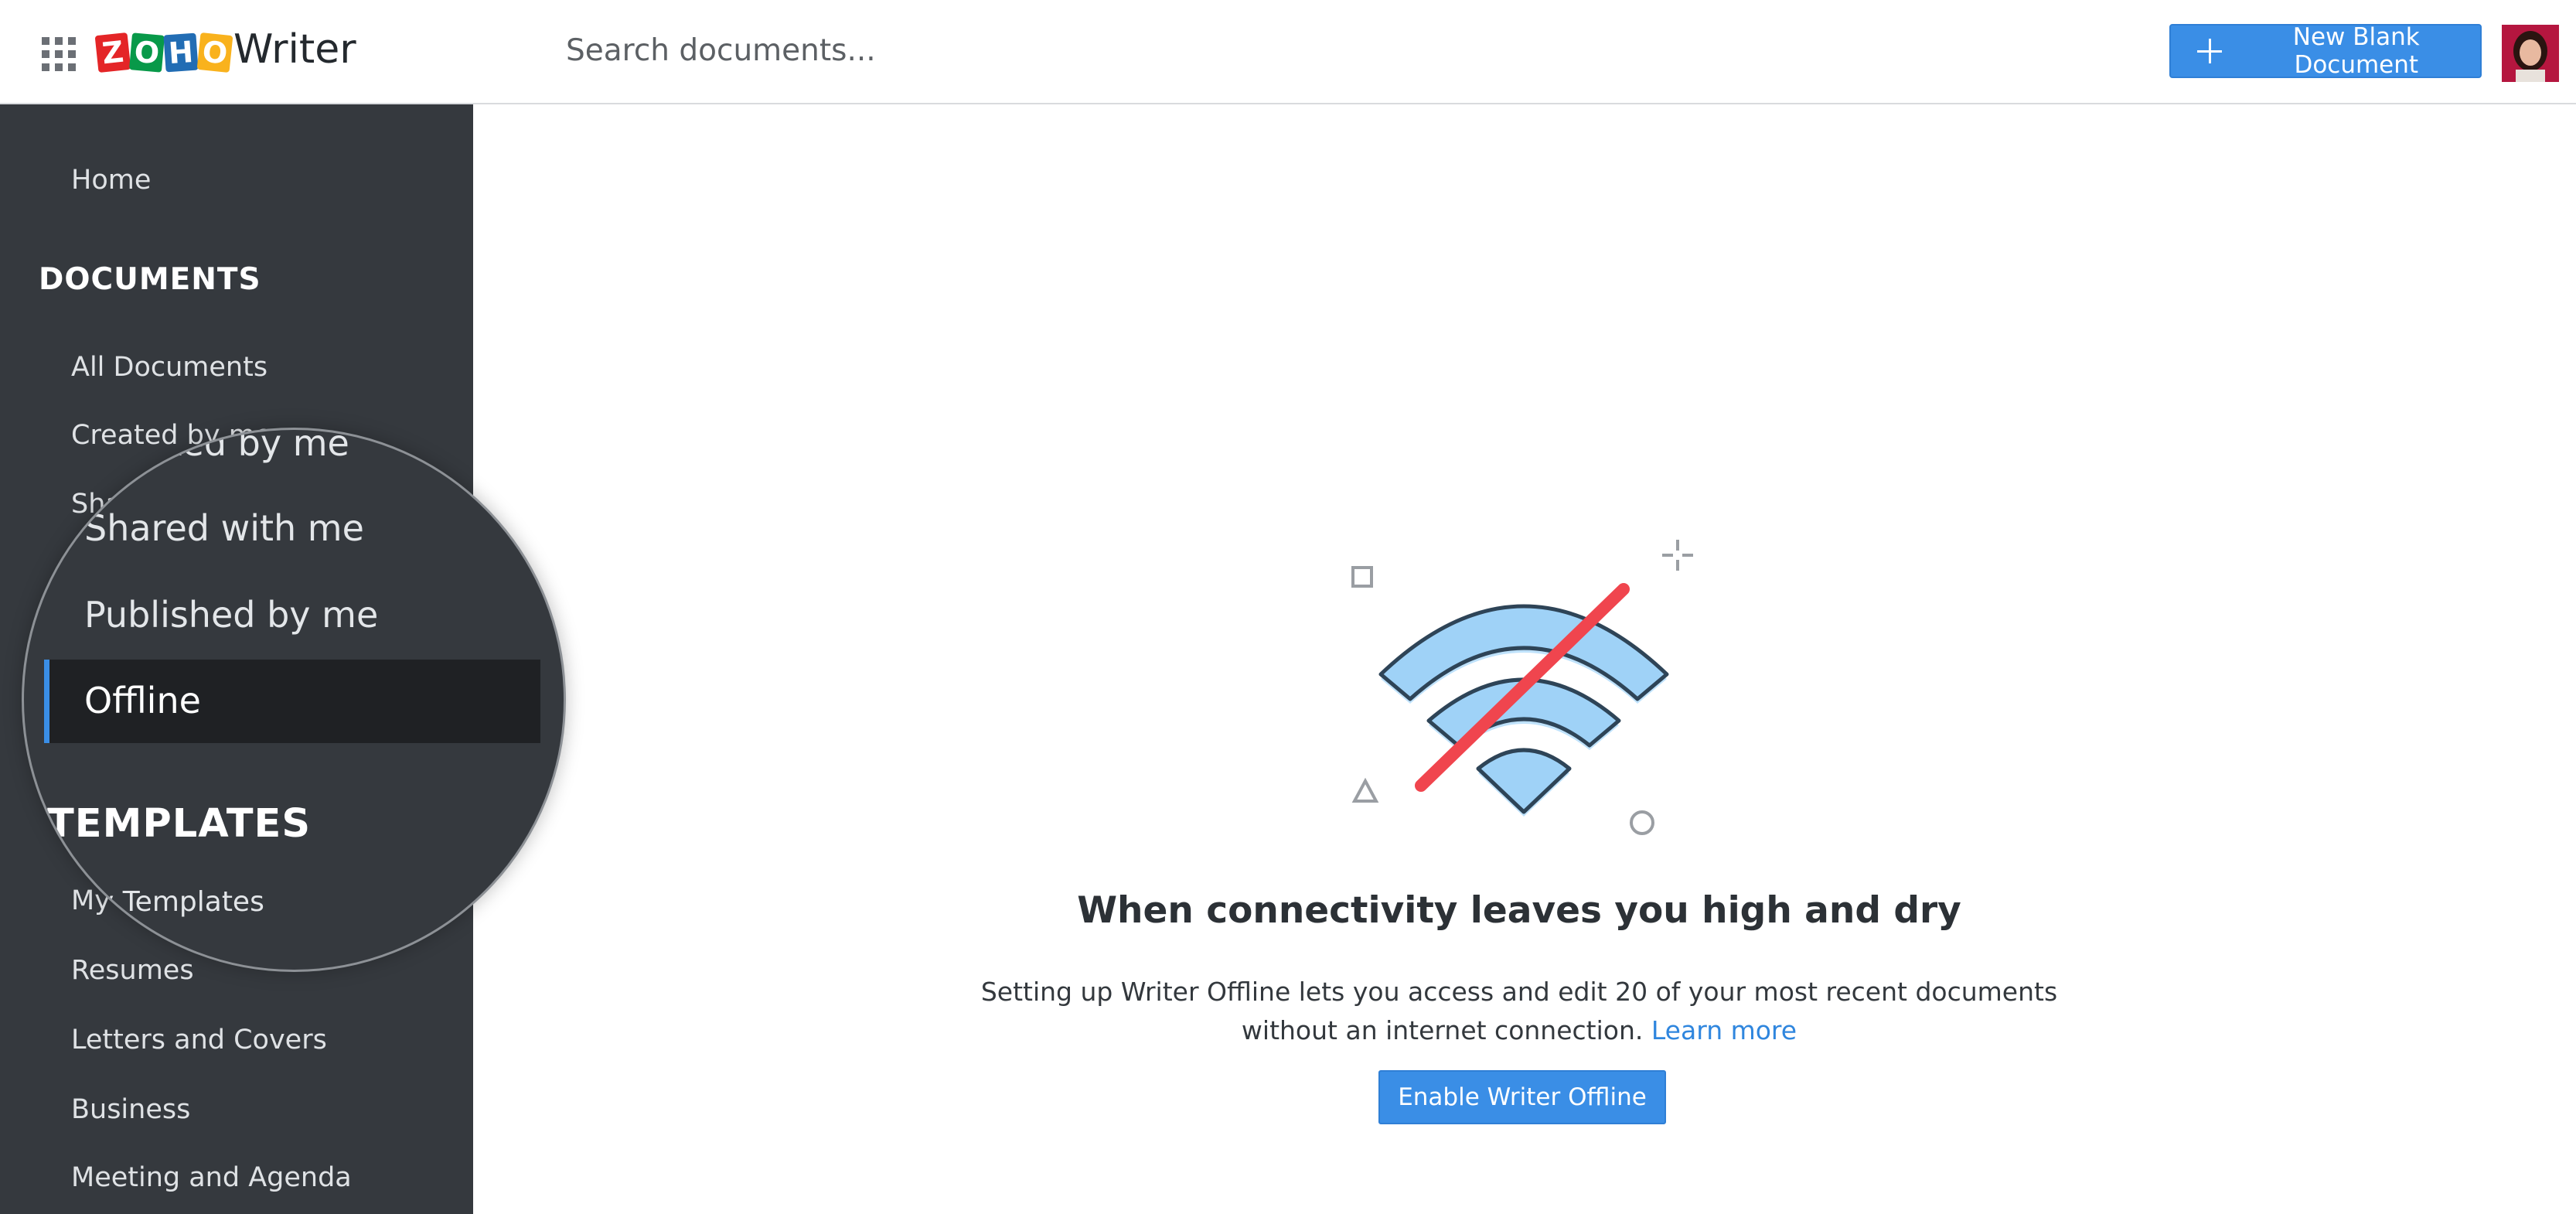 Image resolution: width=2576 pixels, height=1214 pixels. I want to click on circle-shape, so click(1642, 823).